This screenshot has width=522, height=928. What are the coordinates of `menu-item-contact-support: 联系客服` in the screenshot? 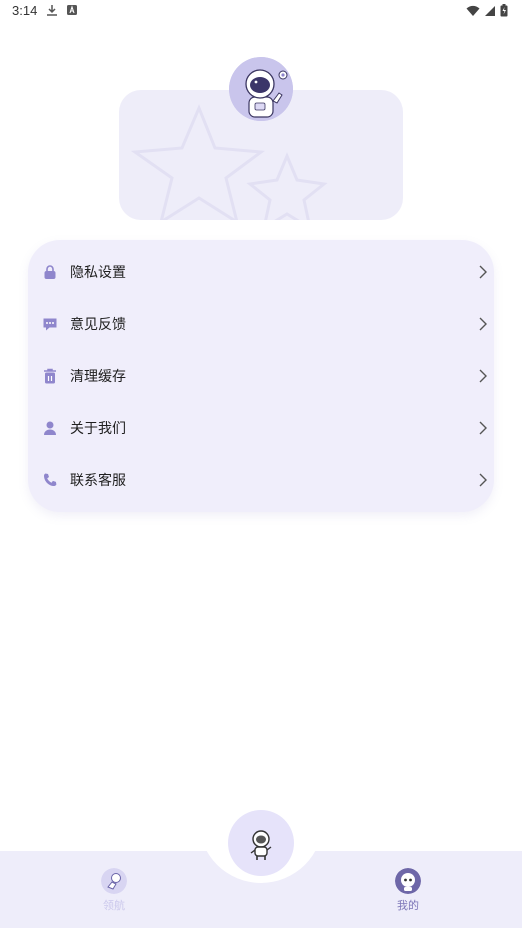 It's located at (261, 480).